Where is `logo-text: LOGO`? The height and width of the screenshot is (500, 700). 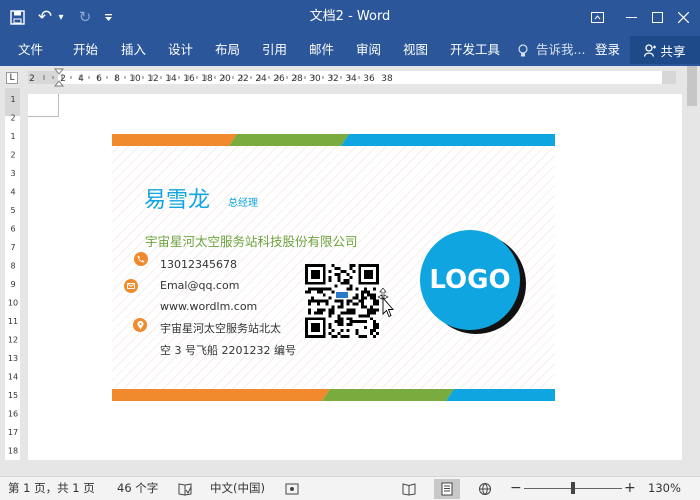
logo-text: LOGO is located at coordinates (470, 280).